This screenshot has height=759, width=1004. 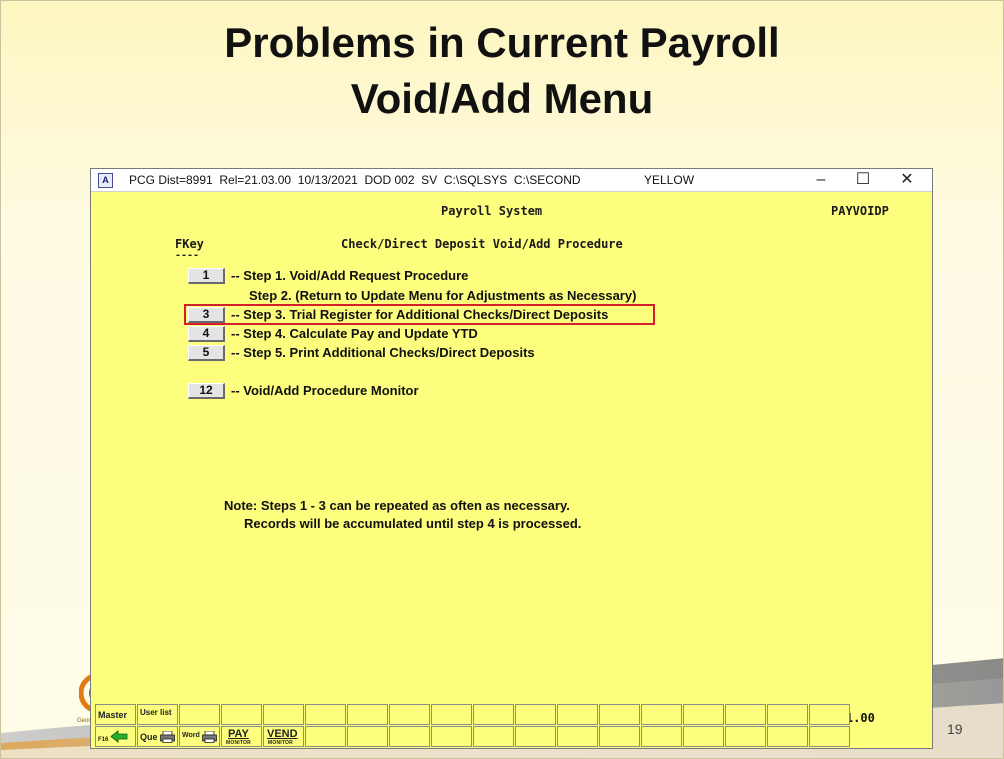 I want to click on fkey-label-1: -- Step 1. Void/Add Request Procedure, so click(x=350, y=275).